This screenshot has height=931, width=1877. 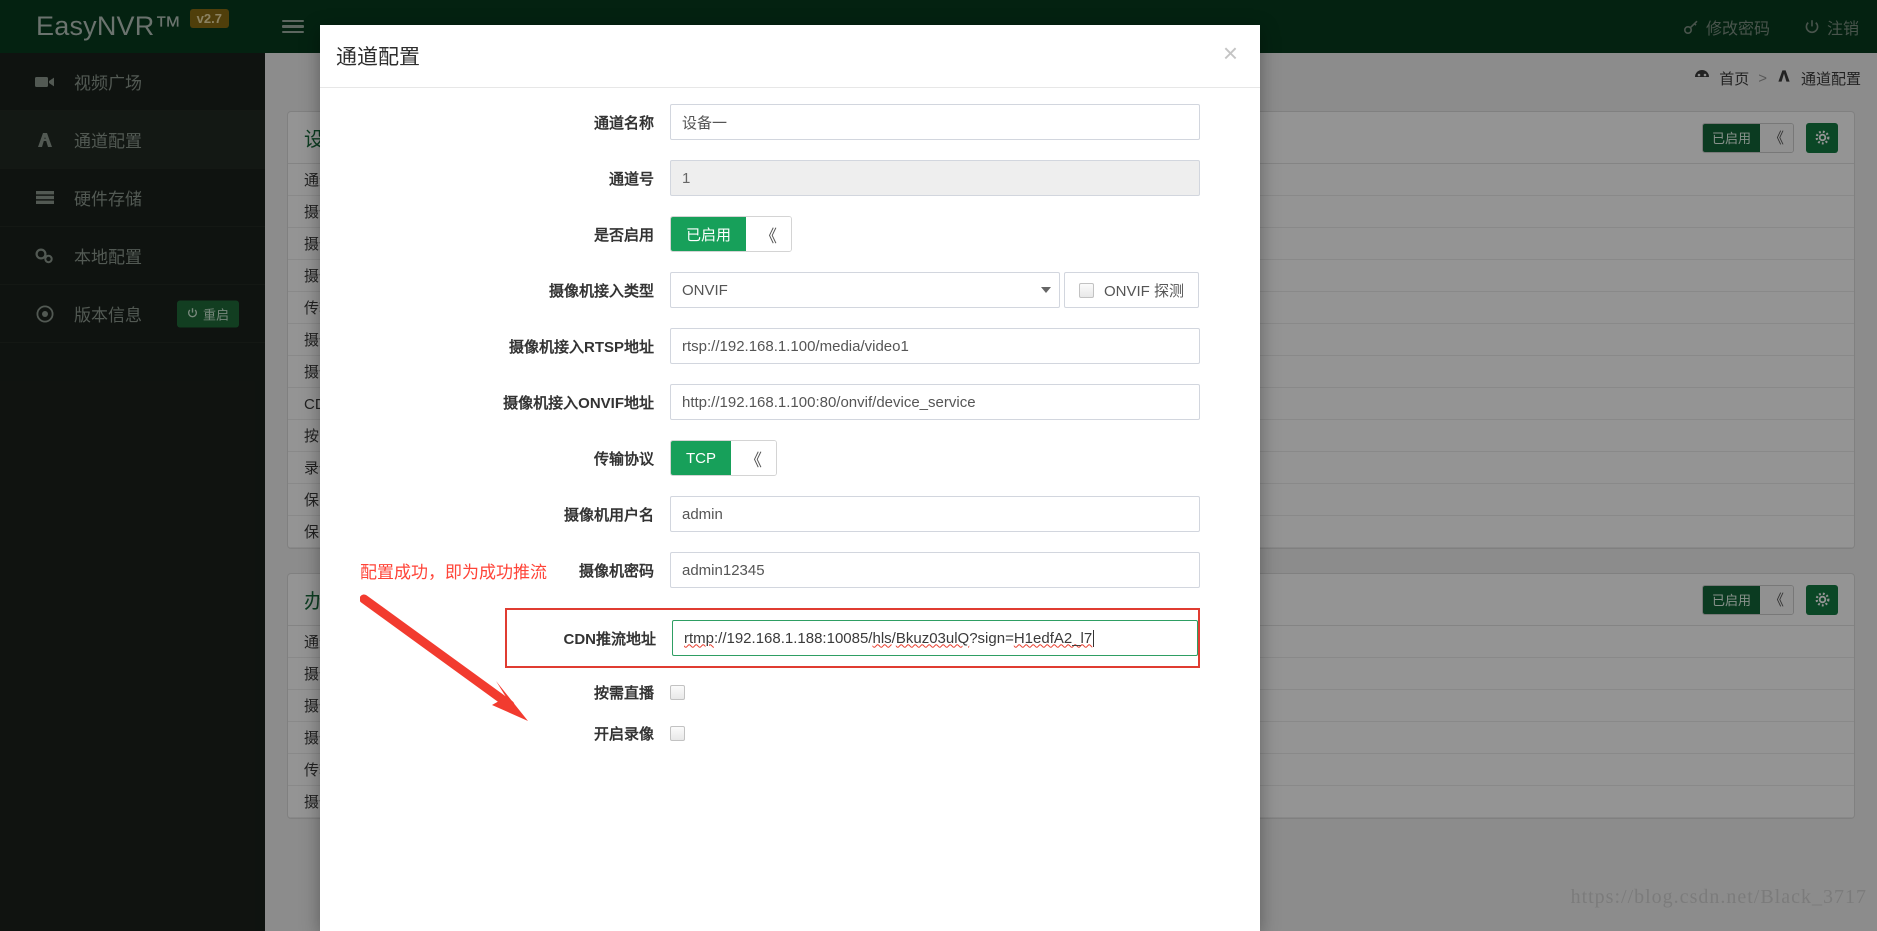 What do you see at coordinates (601, 291) in the screenshot?
I see `access-type-label: 摄像机接入类型` at bounding box center [601, 291].